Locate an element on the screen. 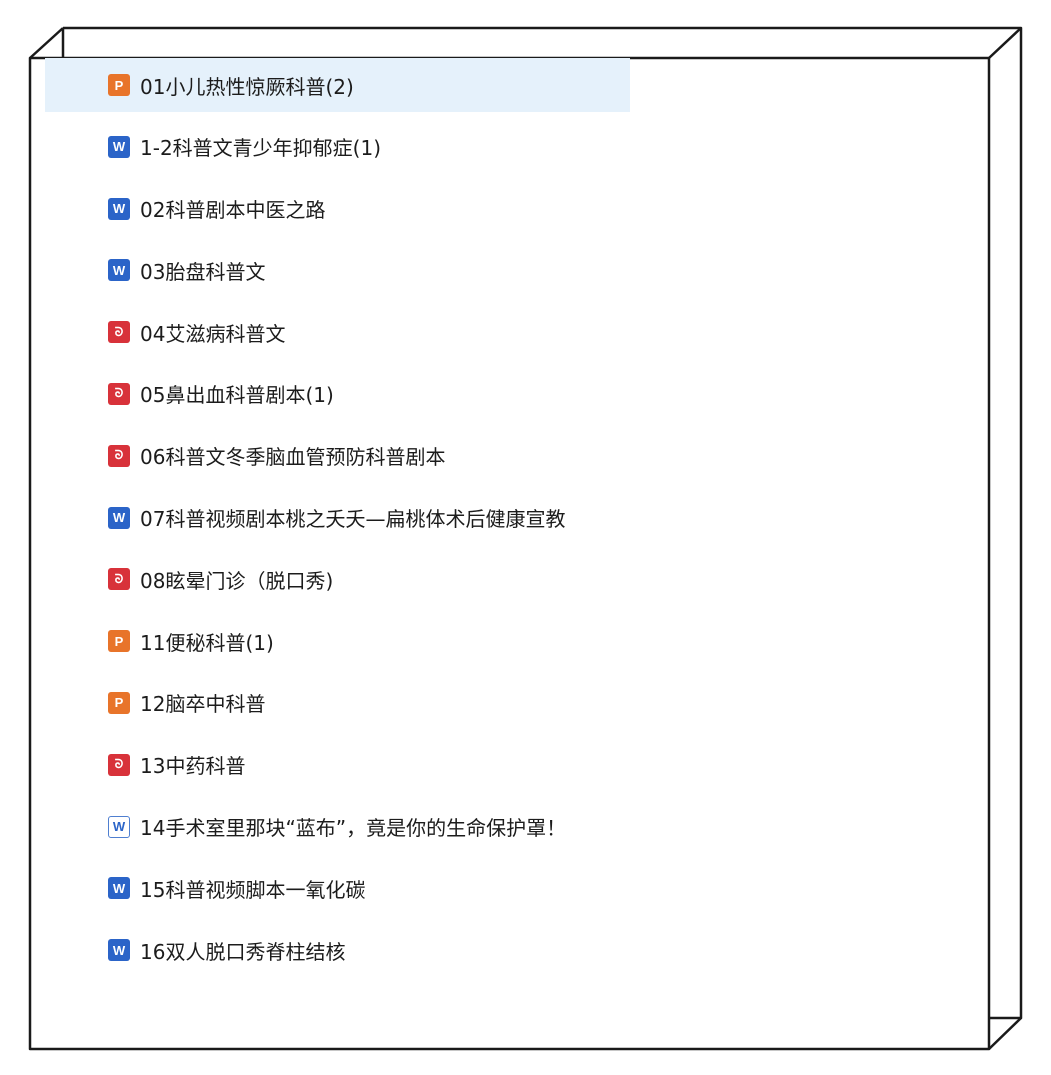 Image resolution: width=1051 pixels, height=1075 pixels. file-list-item: W 15科普视频脚本一氧化碳 is located at coordinates (515, 888).